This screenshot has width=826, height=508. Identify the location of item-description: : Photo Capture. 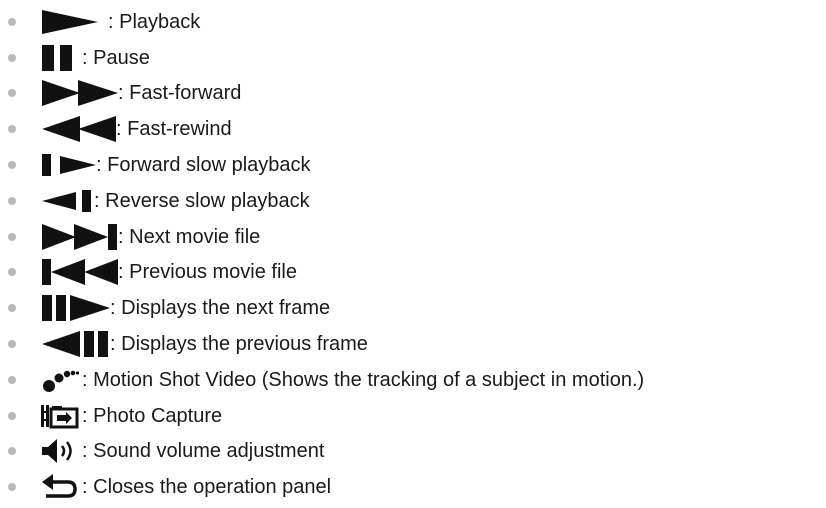
(152, 415).